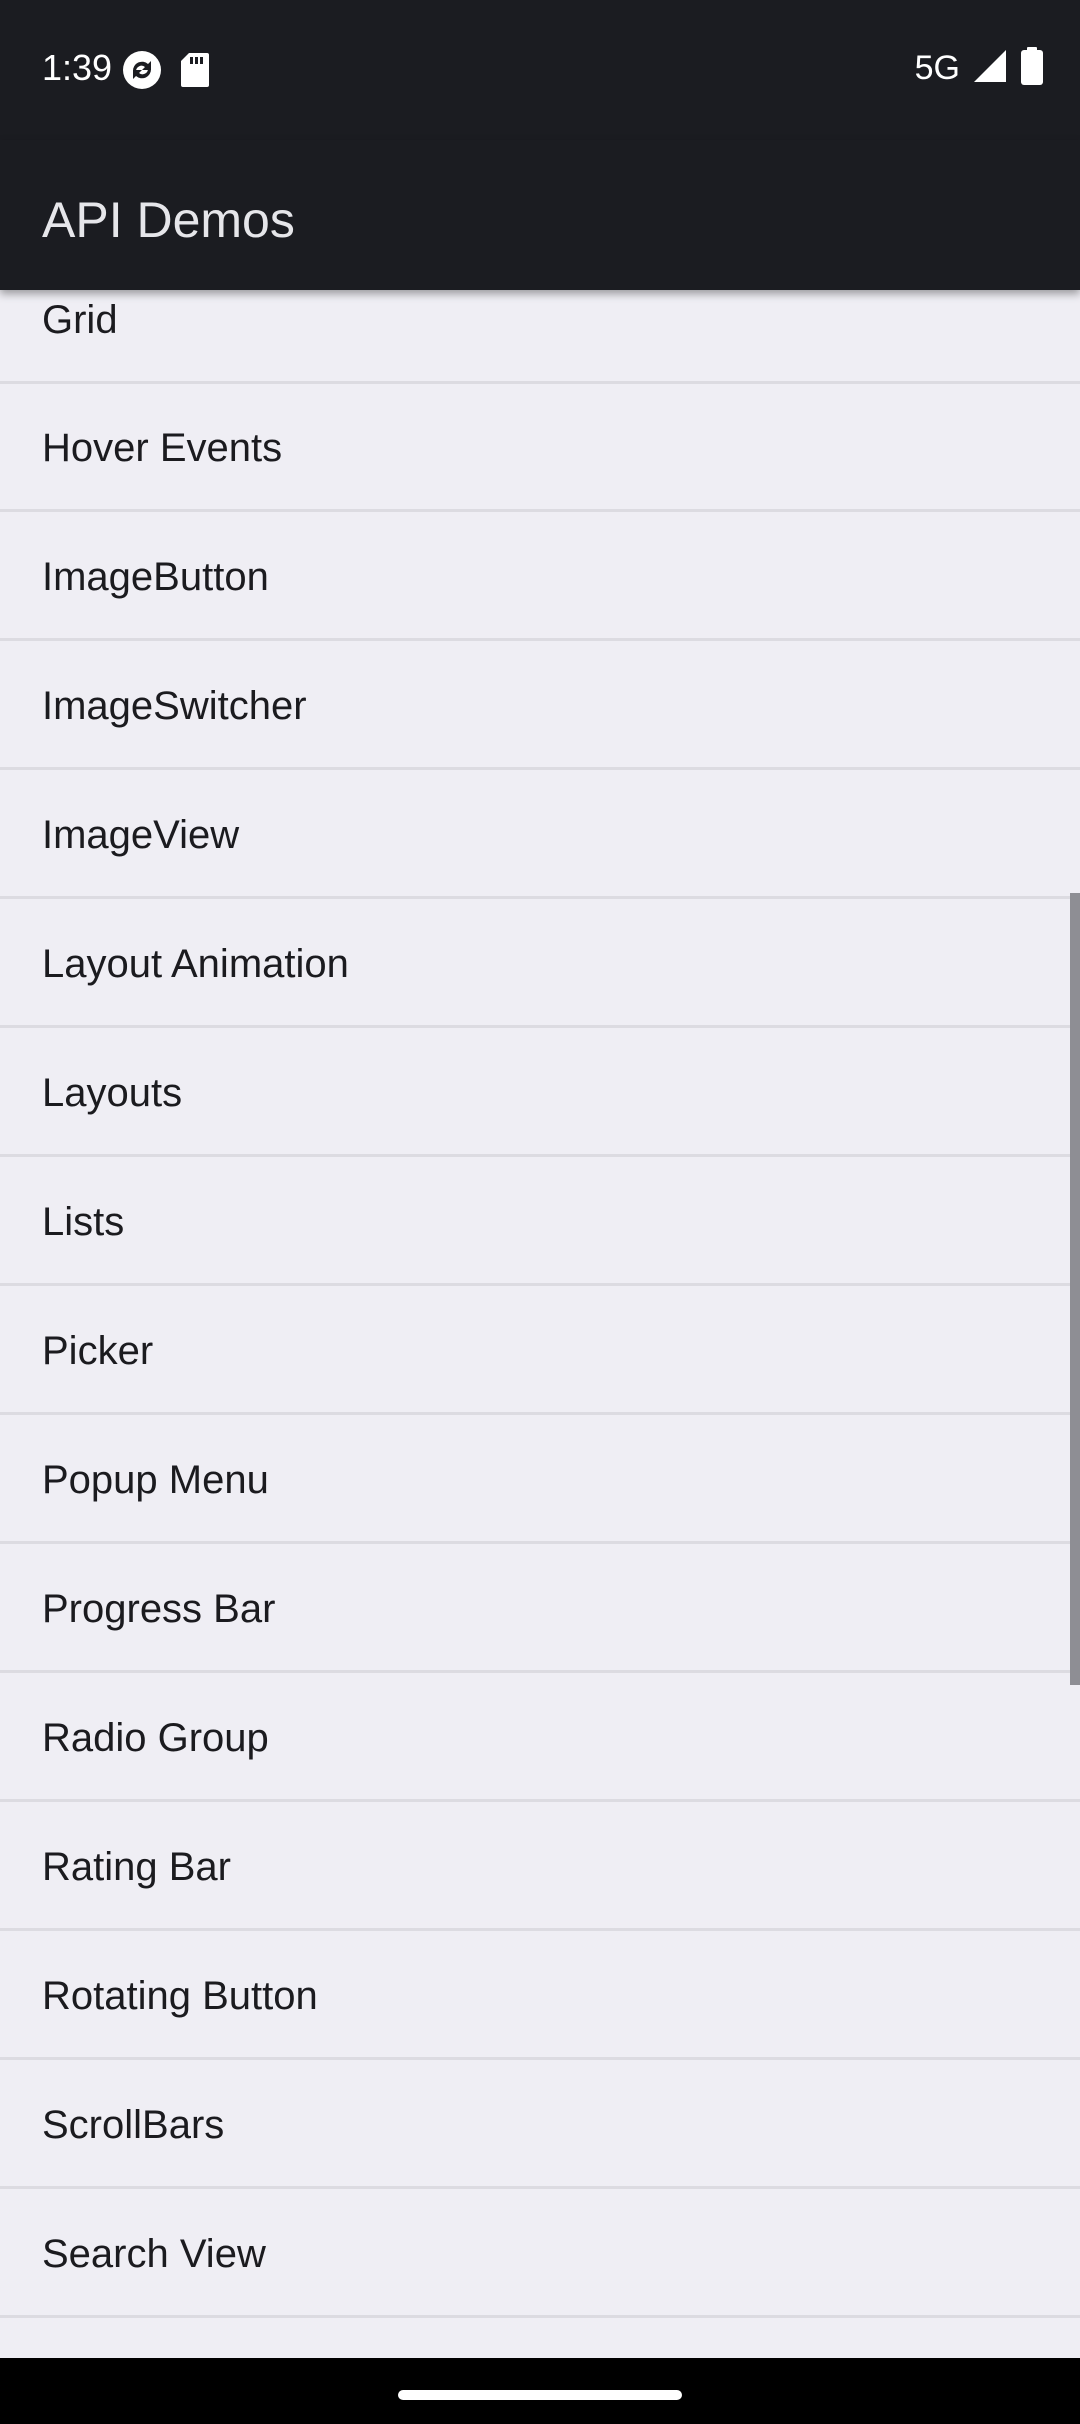 This screenshot has height=2424, width=1080. What do you see at coordinates (83, 1222) in the screenshot?
I see `list-item-label: Lists` at bounding box center [83, 1222].